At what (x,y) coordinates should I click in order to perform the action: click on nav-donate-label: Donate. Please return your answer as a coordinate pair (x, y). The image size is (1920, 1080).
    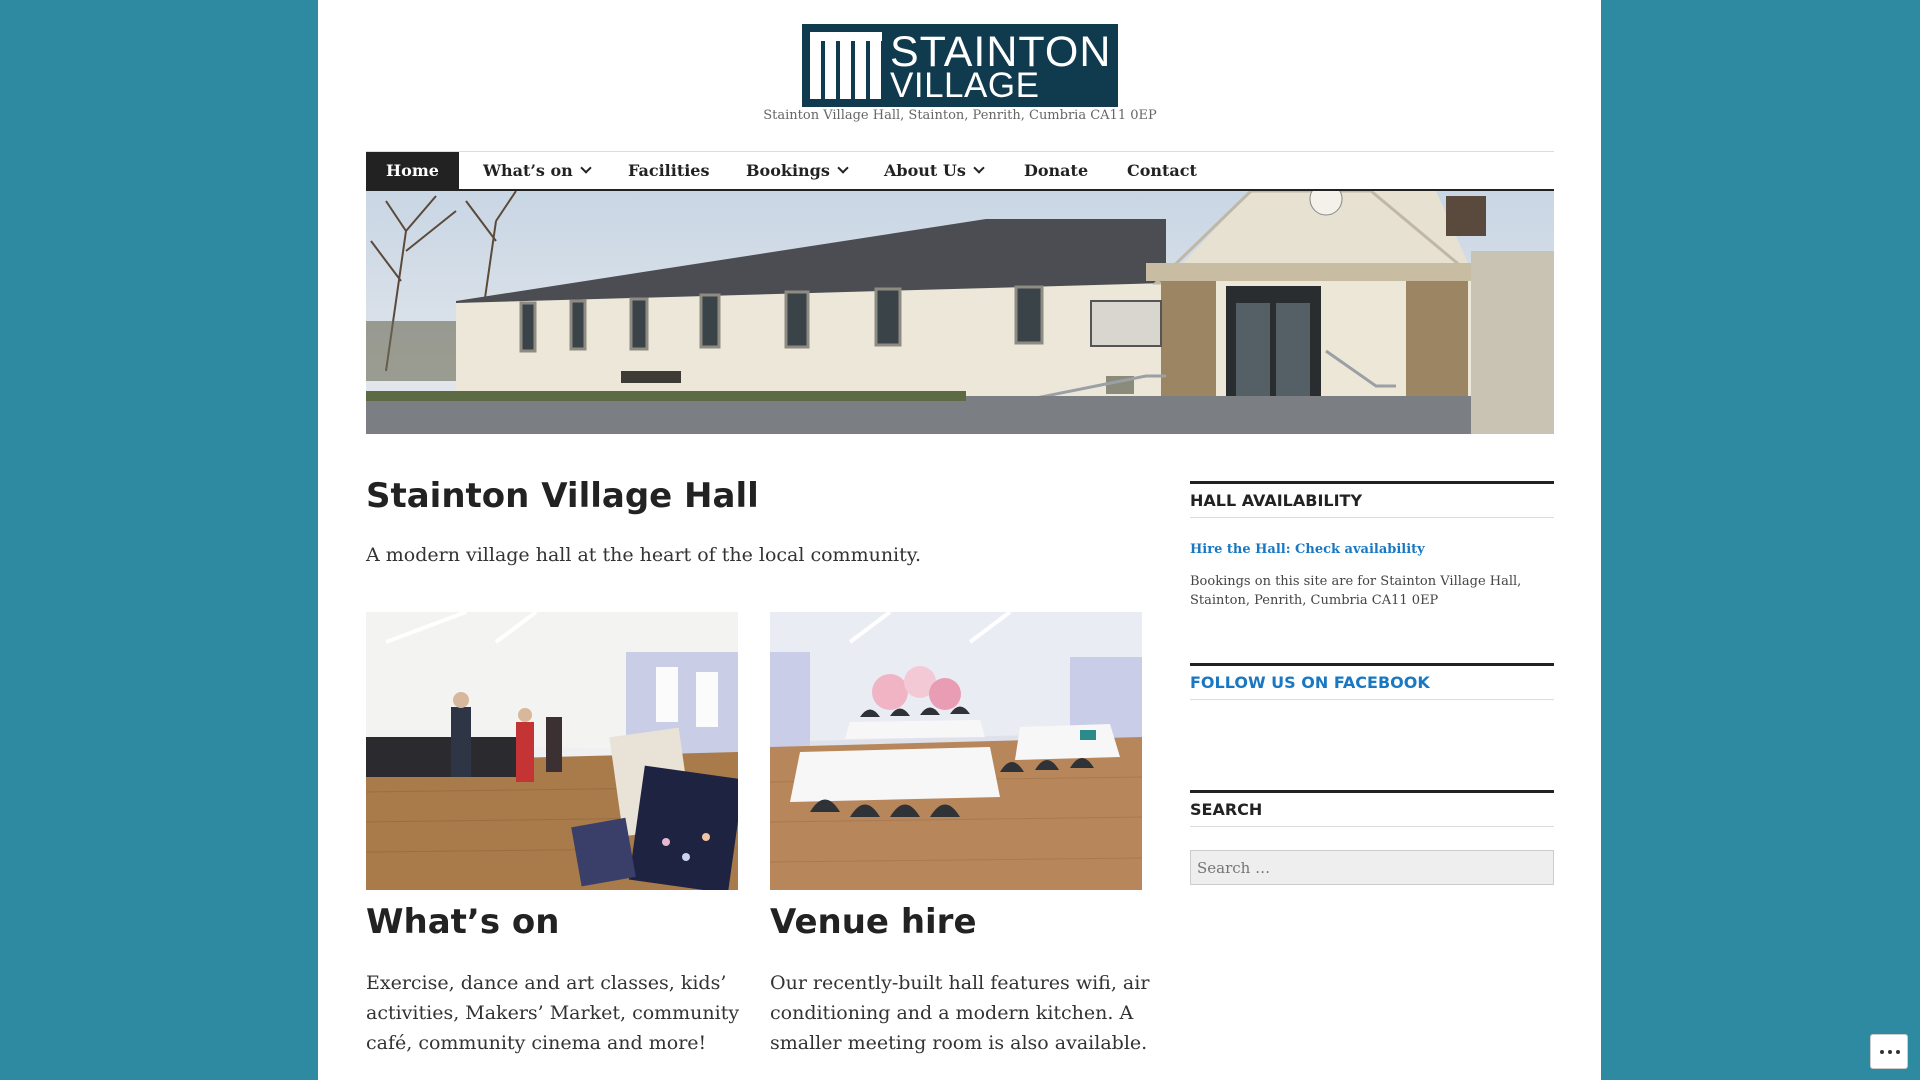
    Looking at the image, I should click on (1056, 170).